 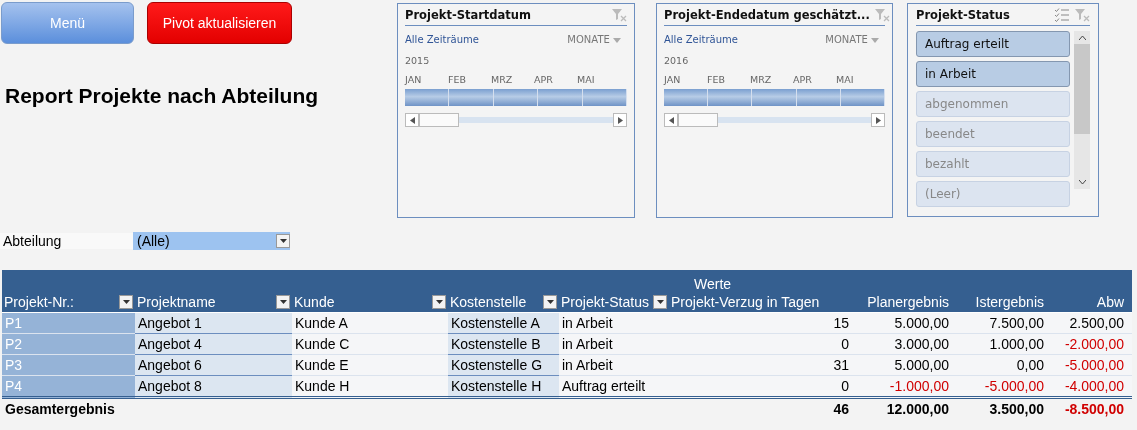 I want to click on column-header: Planergebnis, so click(x=908, y=302).